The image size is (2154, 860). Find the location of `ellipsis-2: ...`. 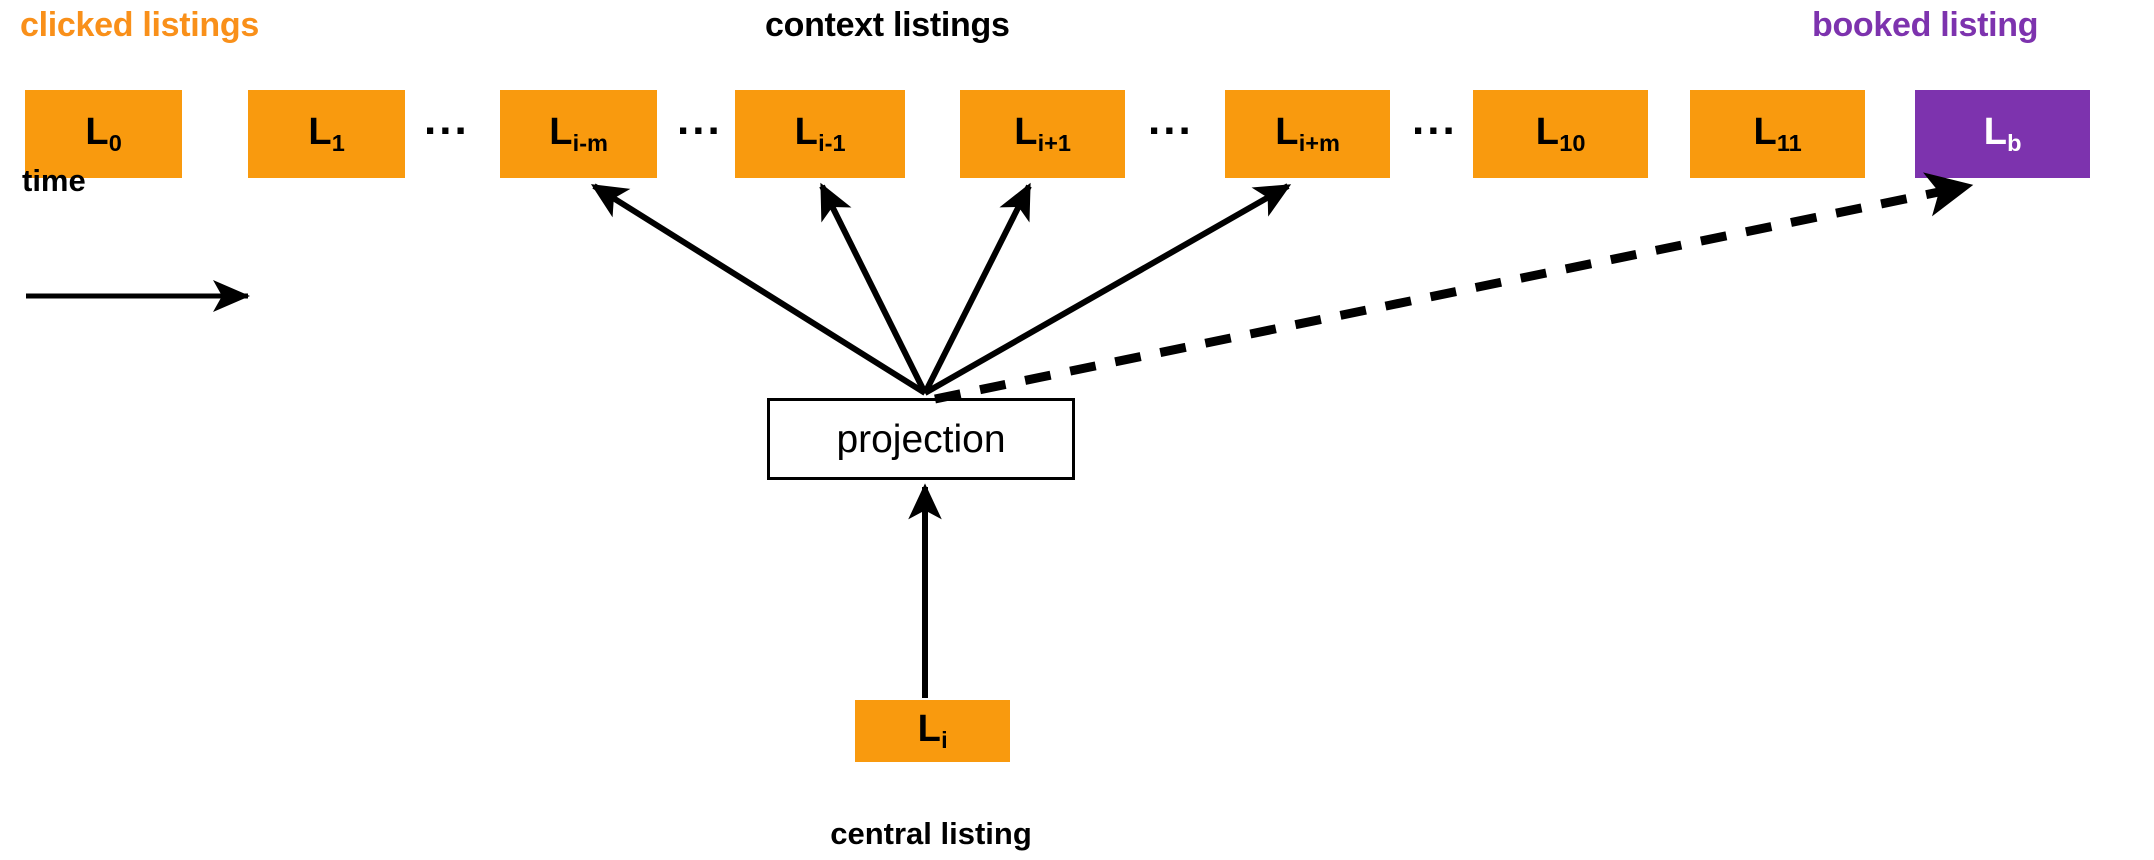

ellipsis-2: ... is located at coordinates (700, 119).